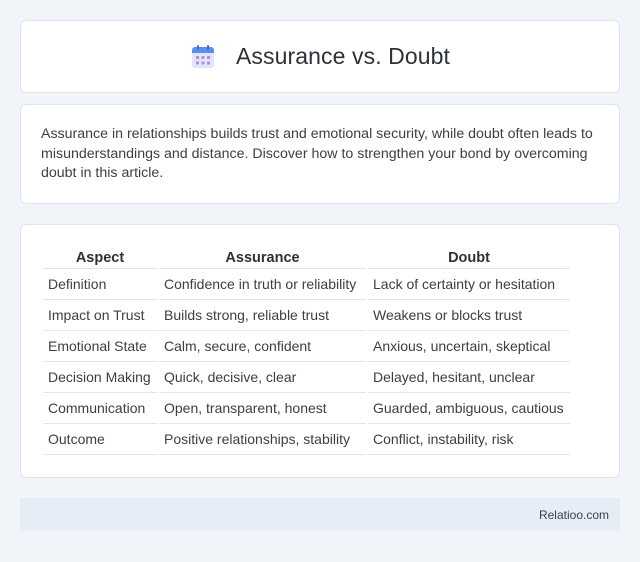 The image size is (640, 562). I want to click on title-card: Assurance vs. Doubt, so click(320, 56).